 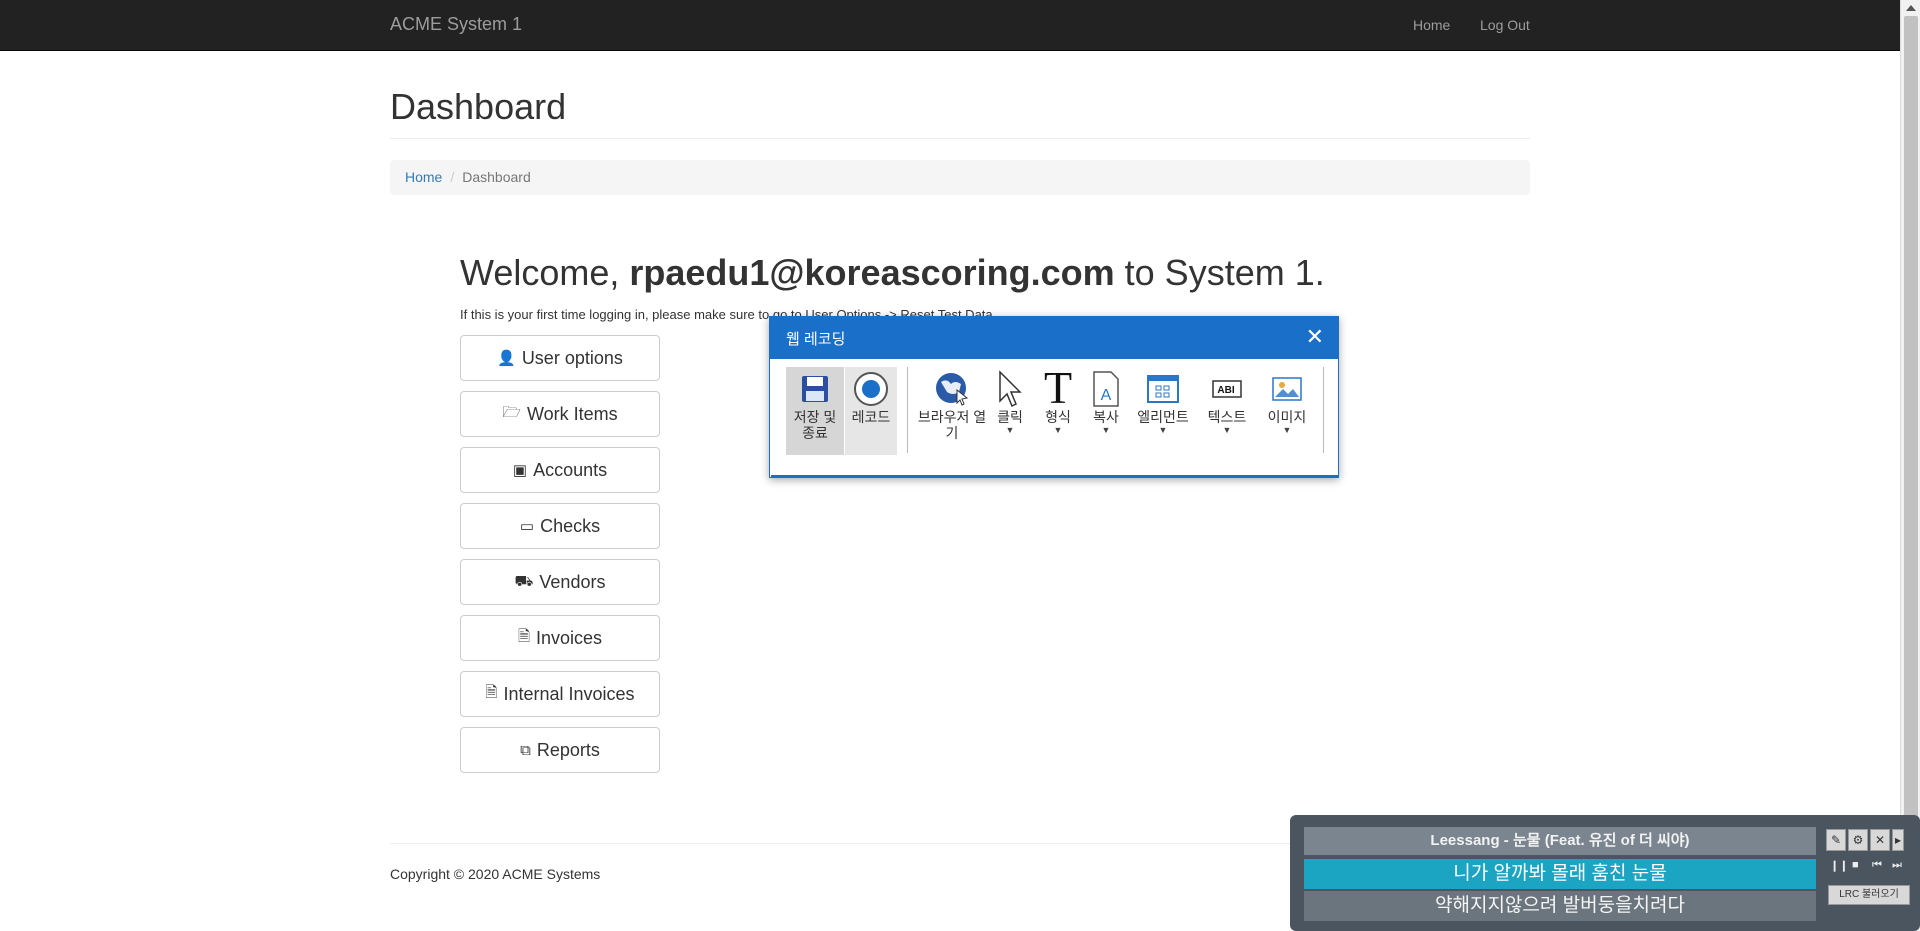 I want to click on document-a-icon: A, so click(x=1106, y=388).